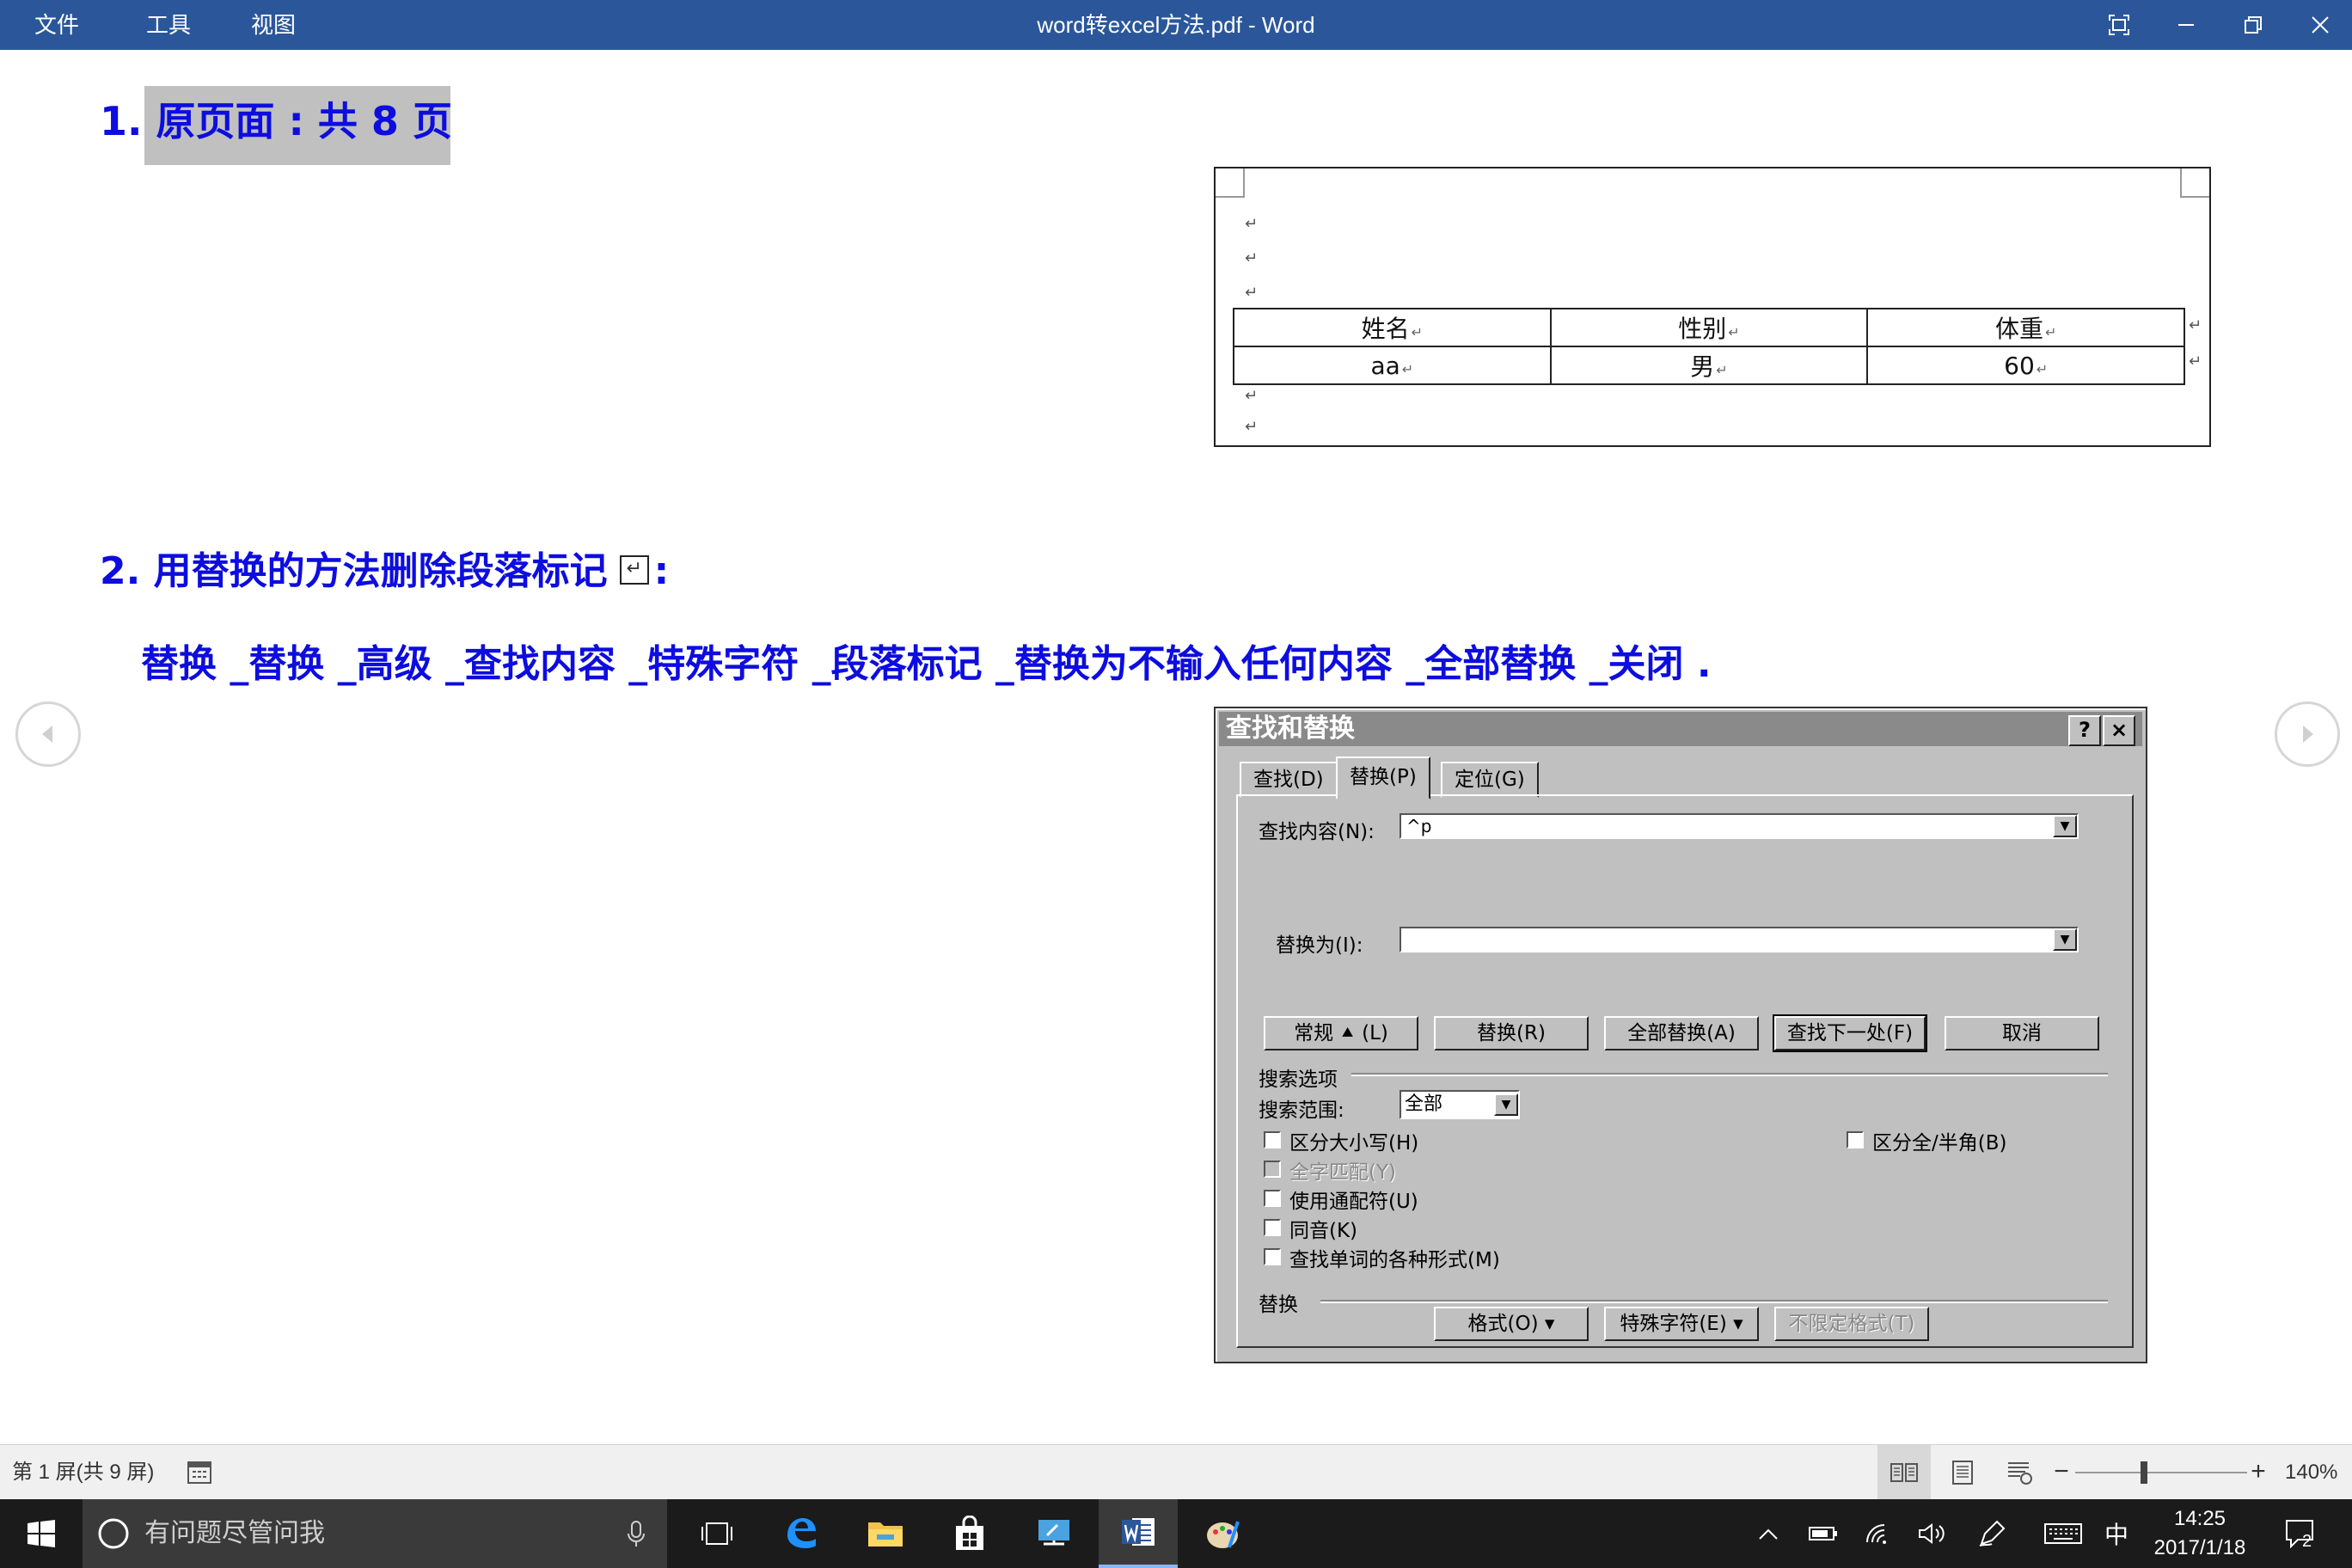 This screenshot has width=2352, height=1568. I want to click on pen-workspace-button, so click(1991, 1533).